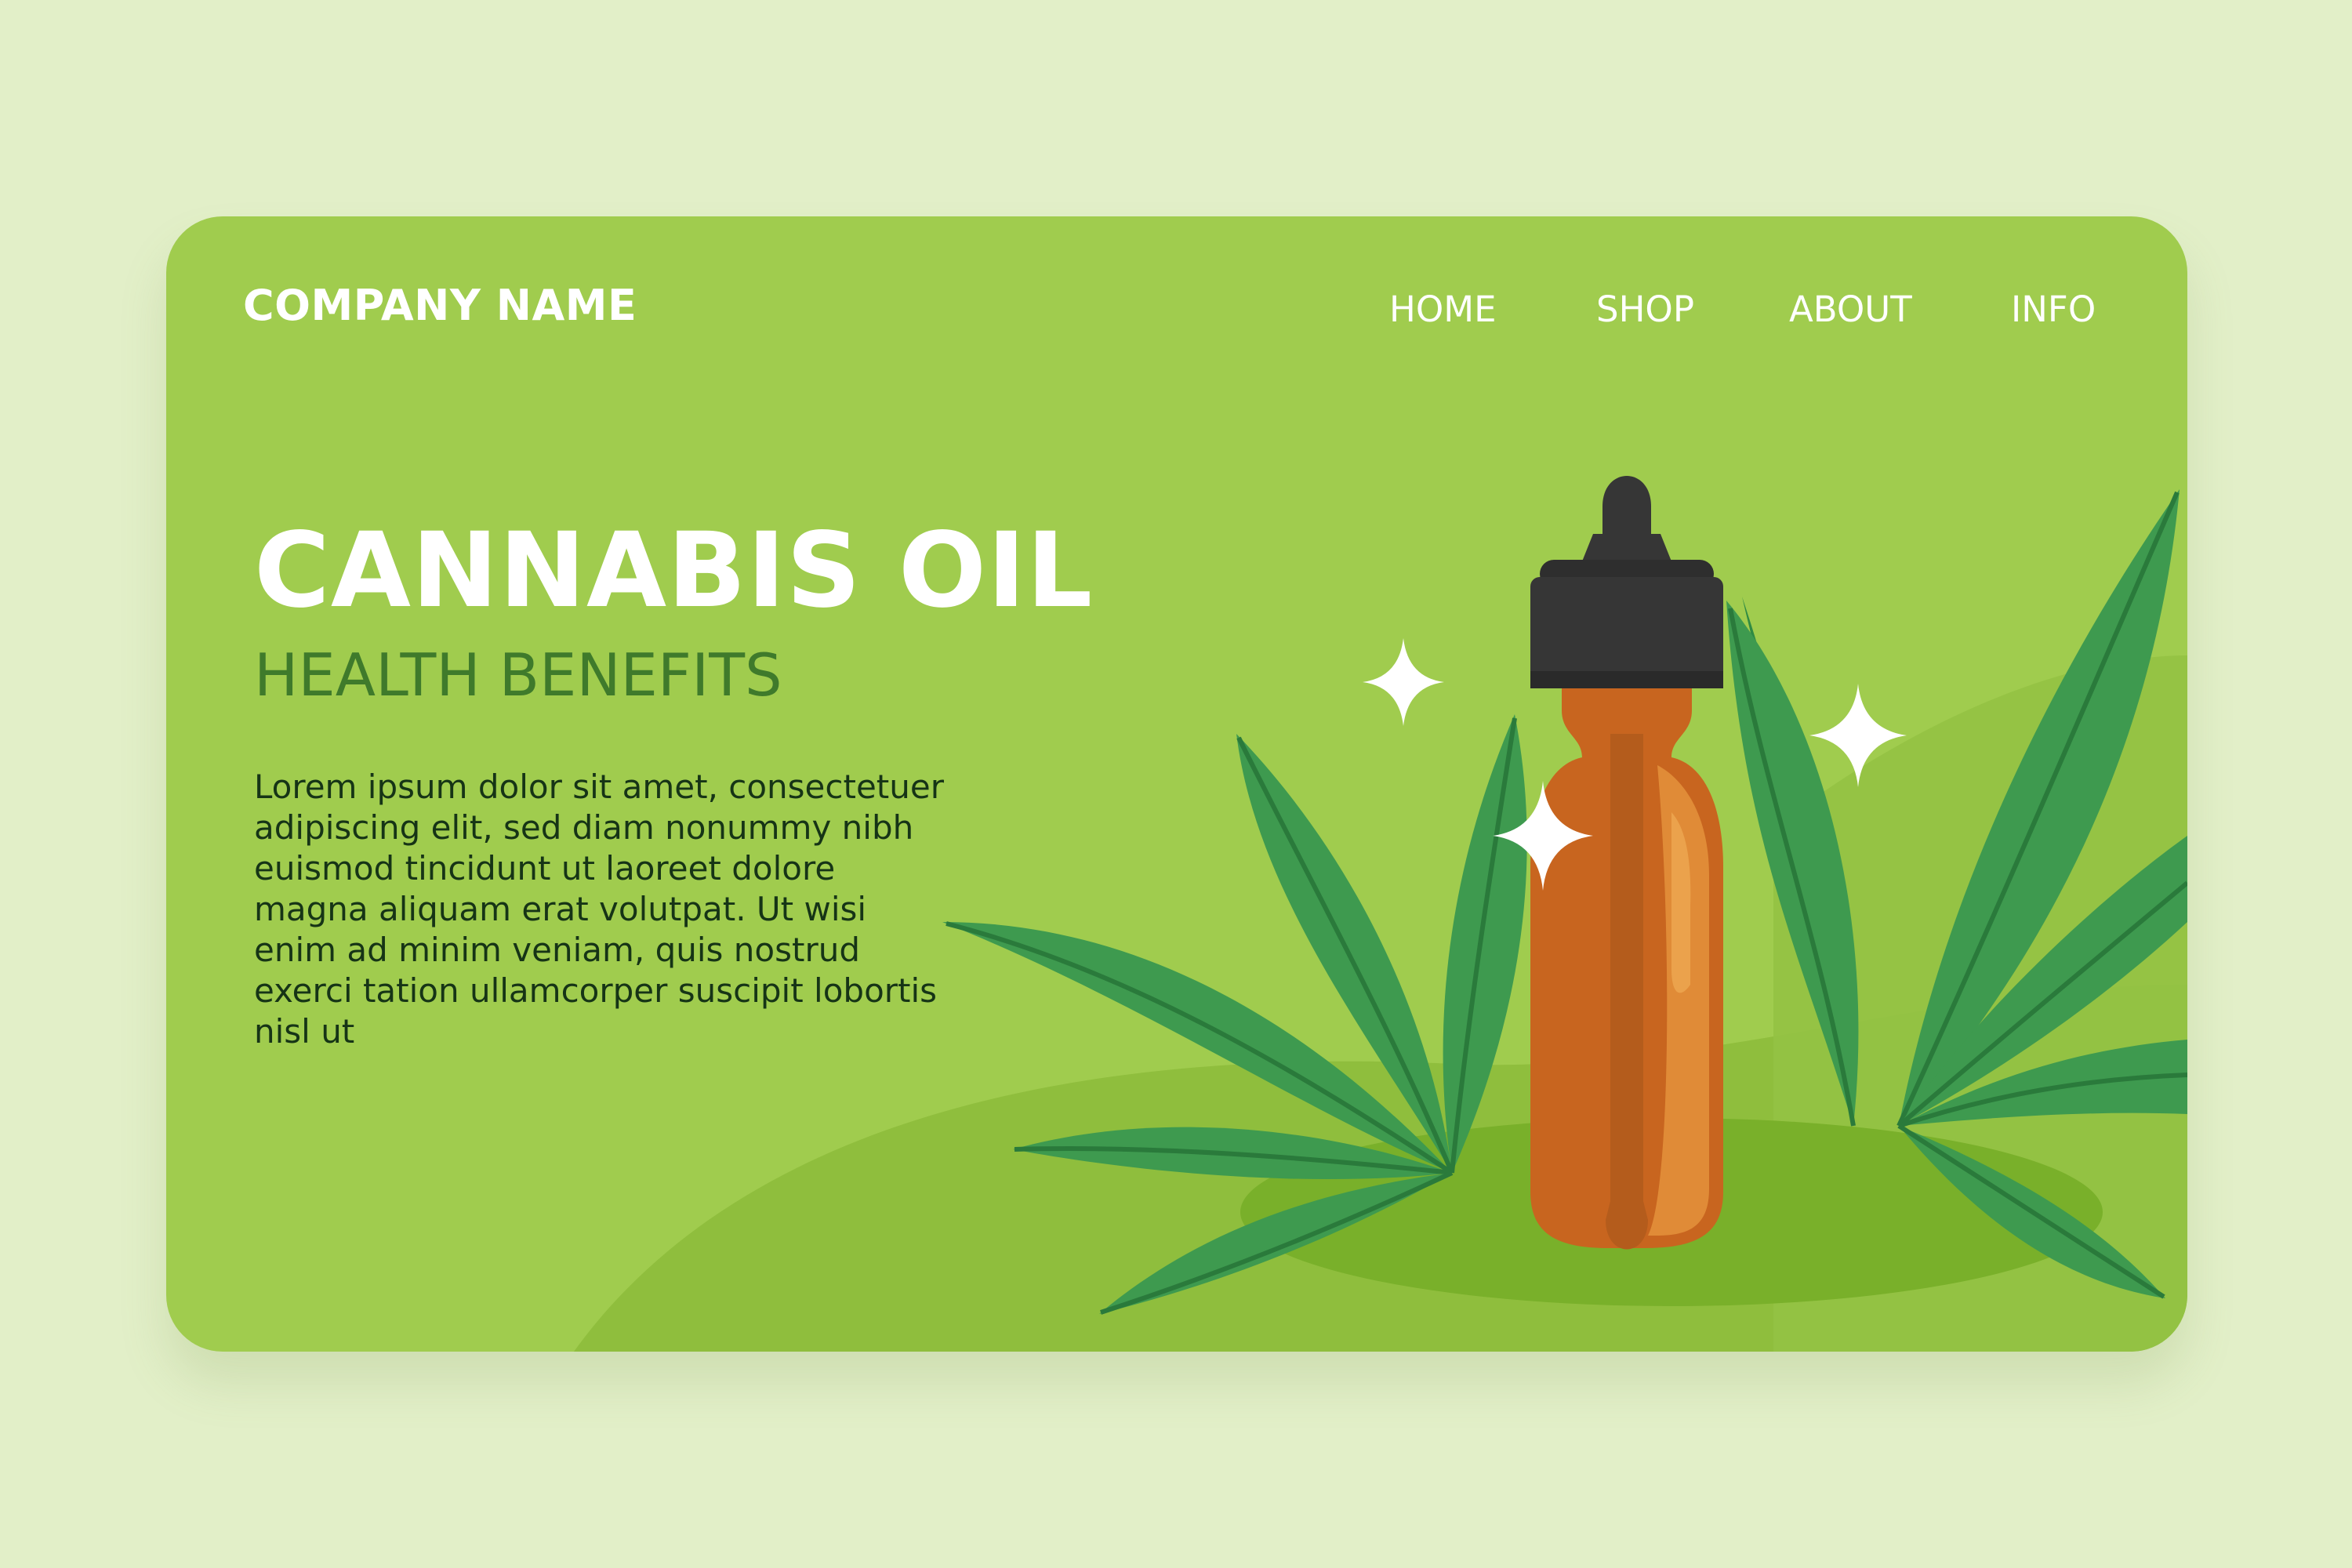 Image resolution: width=2352 pixels, height=1568 pixels. What do you see at coordinates (1176, 316) in the screenshot?
I see `main-nav: HOME SHOP ABOUT INFO` at bounding box center [1176, 316].